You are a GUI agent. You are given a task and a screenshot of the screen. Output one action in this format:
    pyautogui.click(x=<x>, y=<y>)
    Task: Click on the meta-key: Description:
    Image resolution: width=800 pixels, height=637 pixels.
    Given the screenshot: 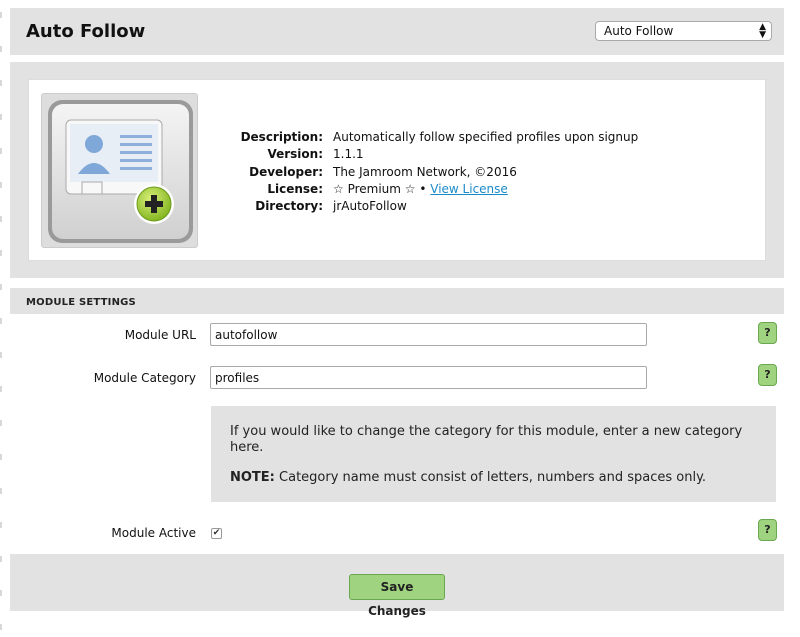 What is the action you would take?
    pyautogui.click(x=281, y=137)
    